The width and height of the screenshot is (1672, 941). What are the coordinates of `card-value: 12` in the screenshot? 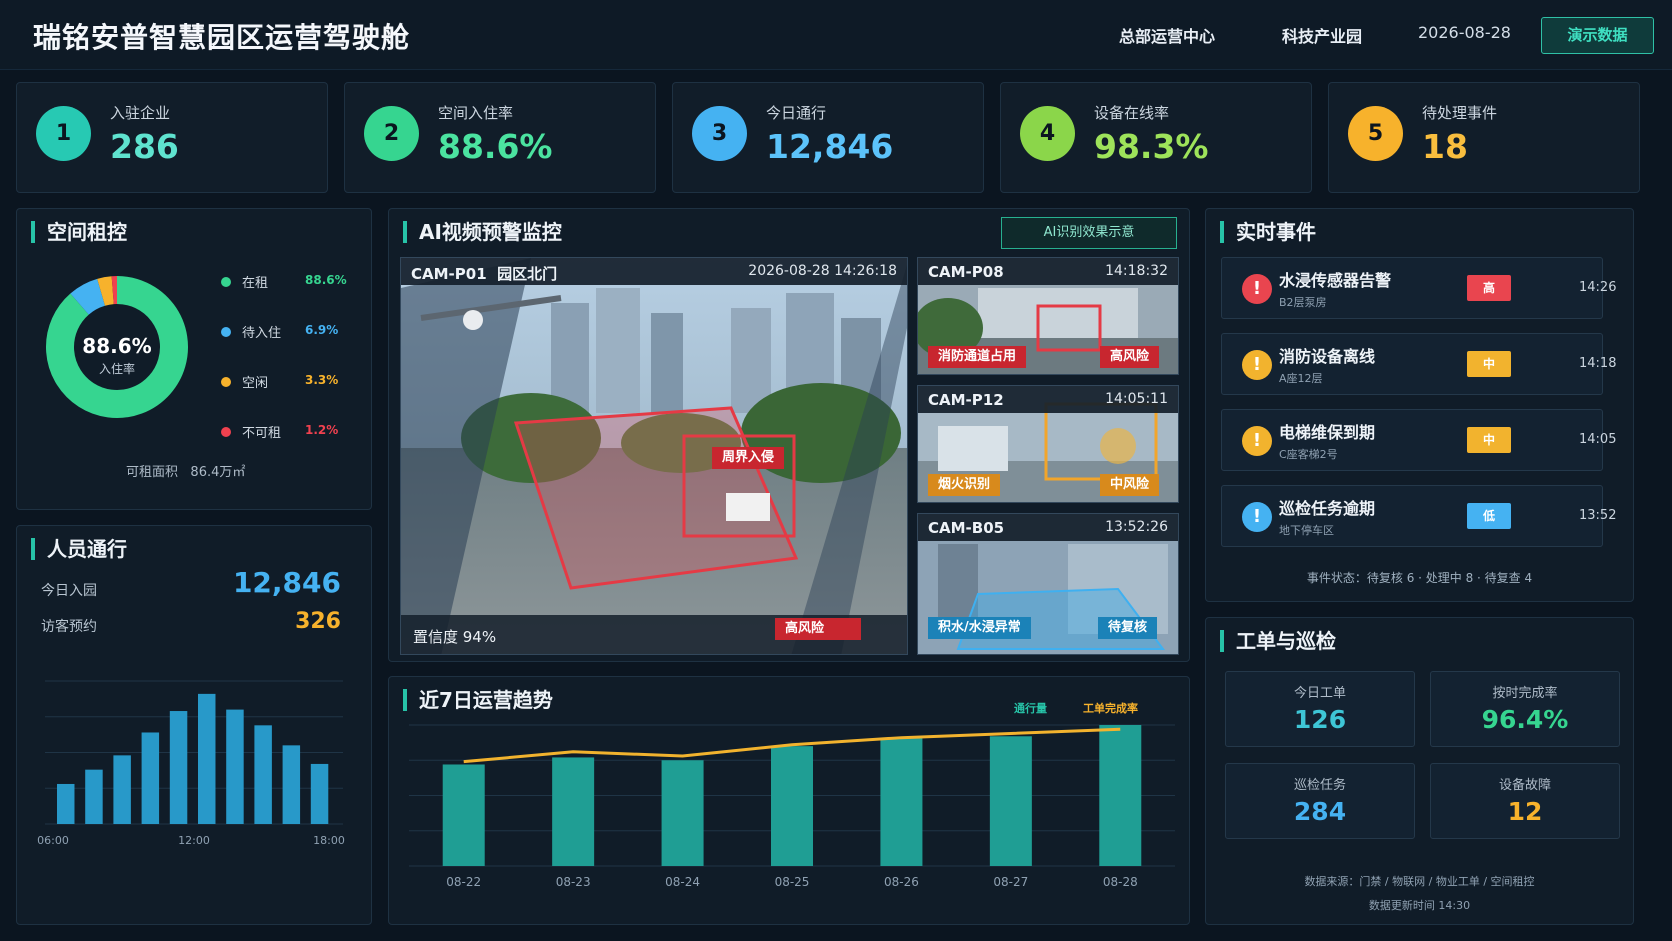 It's located at (1525, 811).